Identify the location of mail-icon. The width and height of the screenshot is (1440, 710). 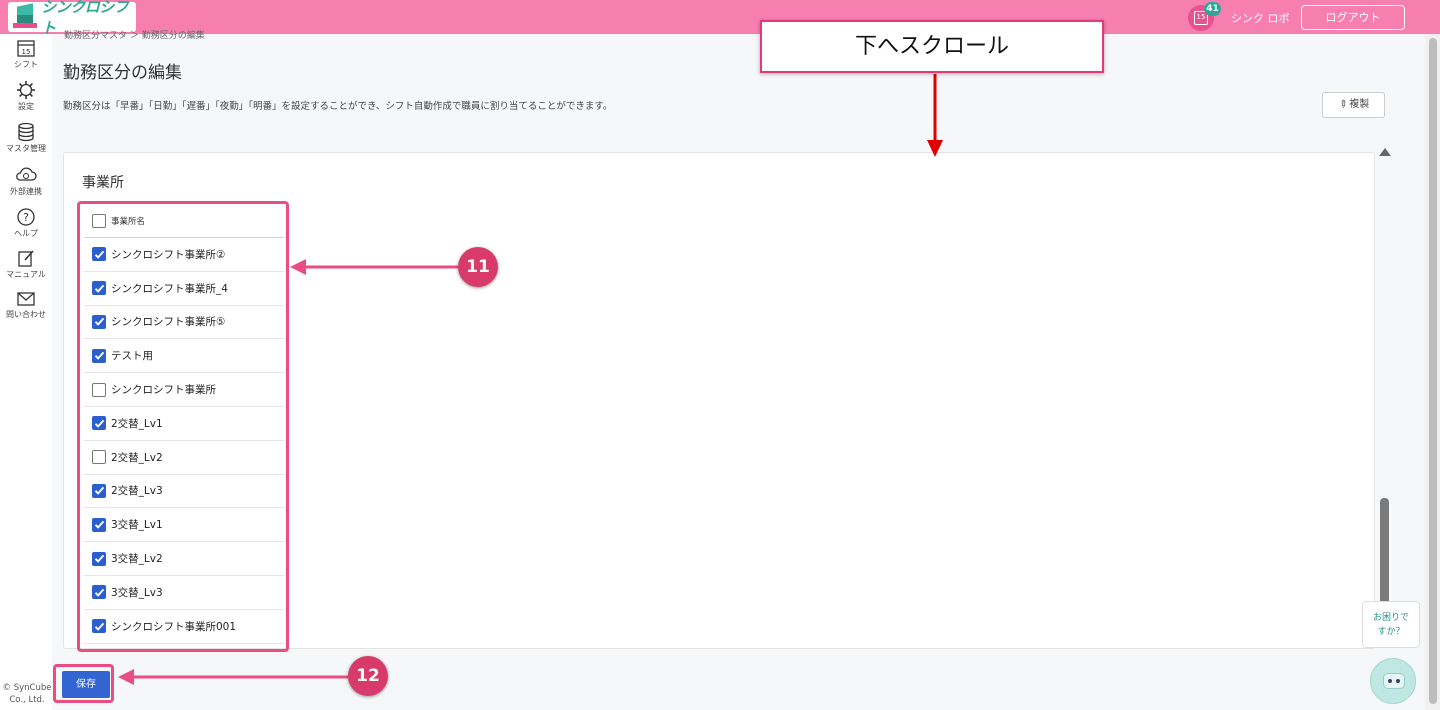
(26, 299).